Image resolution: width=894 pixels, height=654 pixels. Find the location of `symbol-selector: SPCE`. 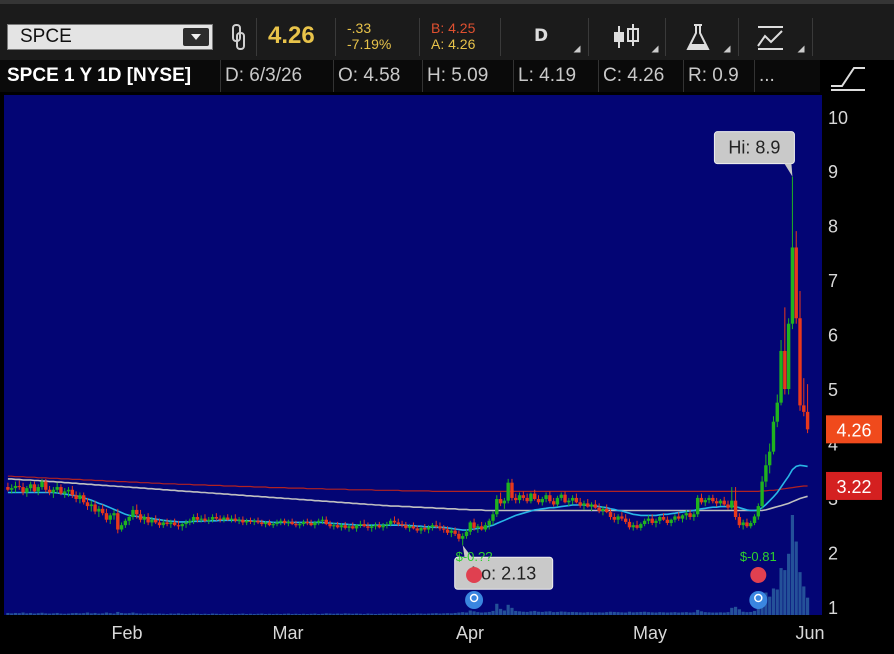

symbol-selector: SPCE is located at coordinates (110, 37).